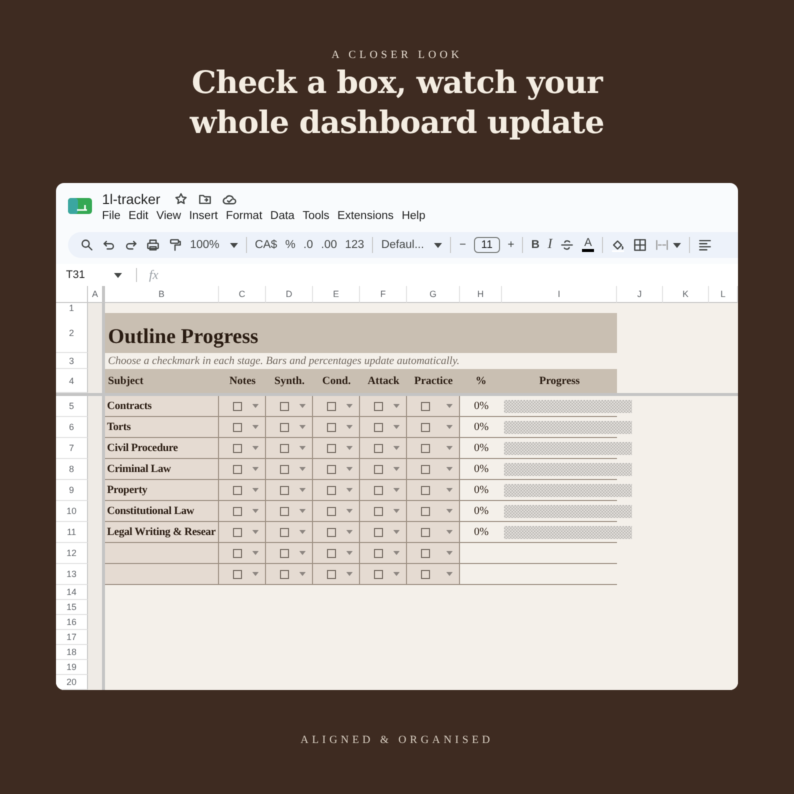 The height and width of the screenshot is (794, 794). I want to click on row-number: 1, so click(72, 308).